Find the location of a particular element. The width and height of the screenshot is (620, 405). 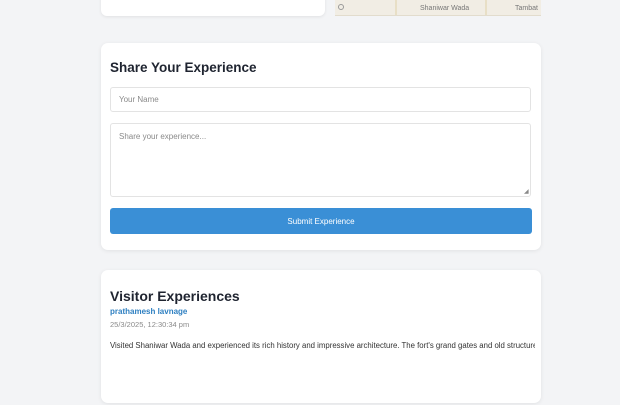

map-preview: Shaniwar Wada Tambat is located at coordinates (438, 8).